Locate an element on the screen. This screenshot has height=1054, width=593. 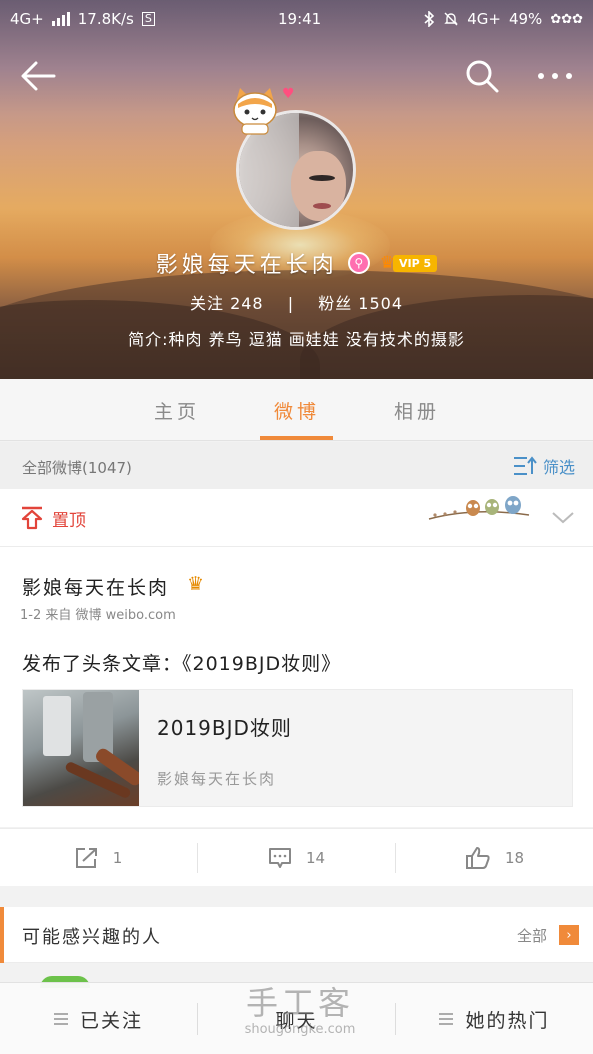
her-hot-label: 她的热门 is located at coordinates (507, 1020).